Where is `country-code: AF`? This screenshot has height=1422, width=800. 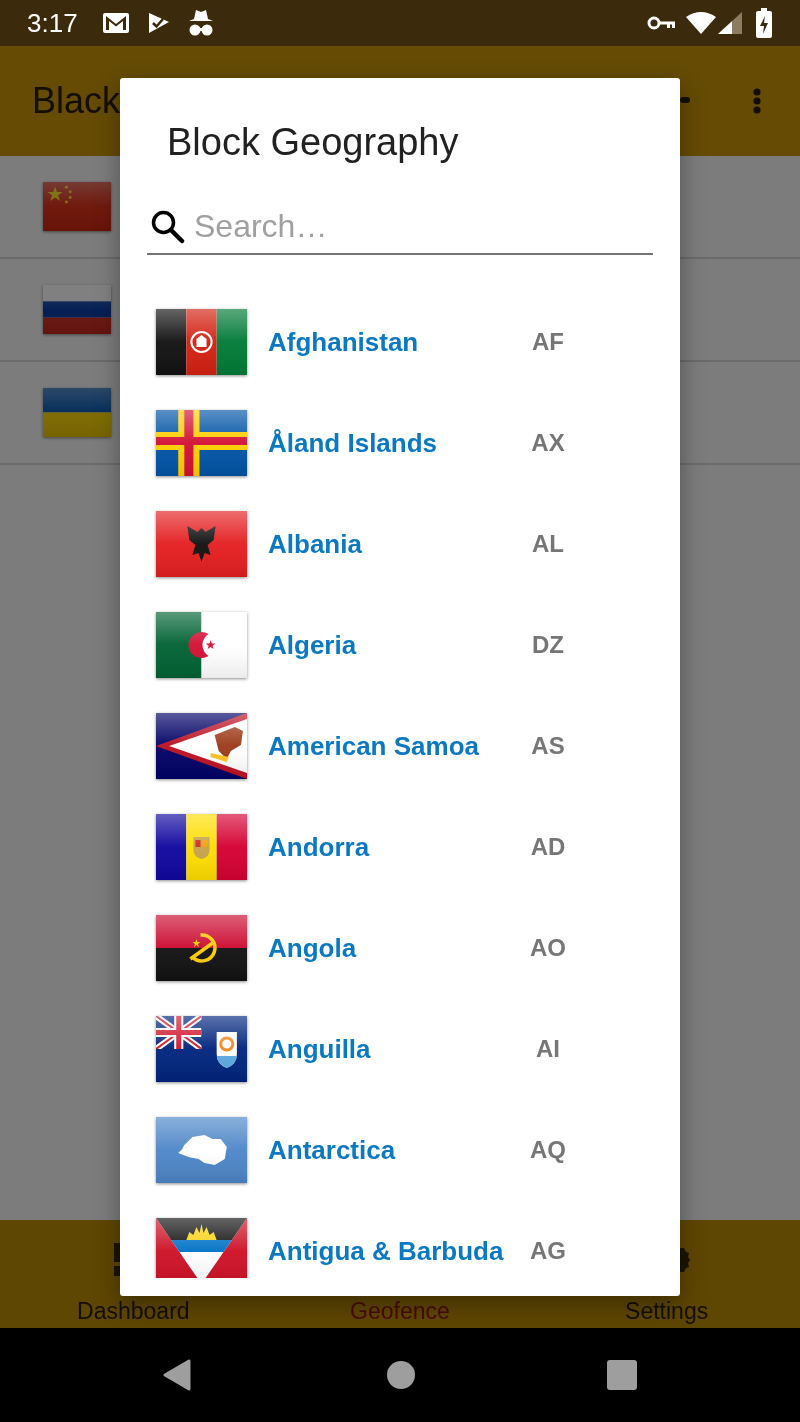 country-code: AF is located at coordinates (548, 341).